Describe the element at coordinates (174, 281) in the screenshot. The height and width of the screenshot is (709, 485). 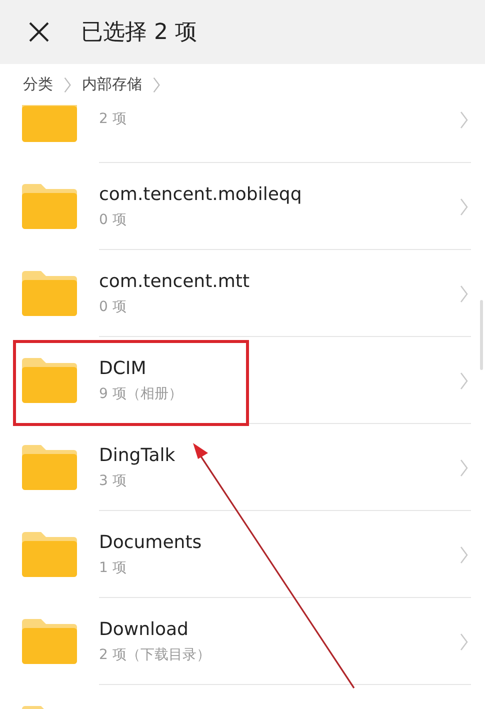
I see `folder-name: com.tencent.mtt` at that location.